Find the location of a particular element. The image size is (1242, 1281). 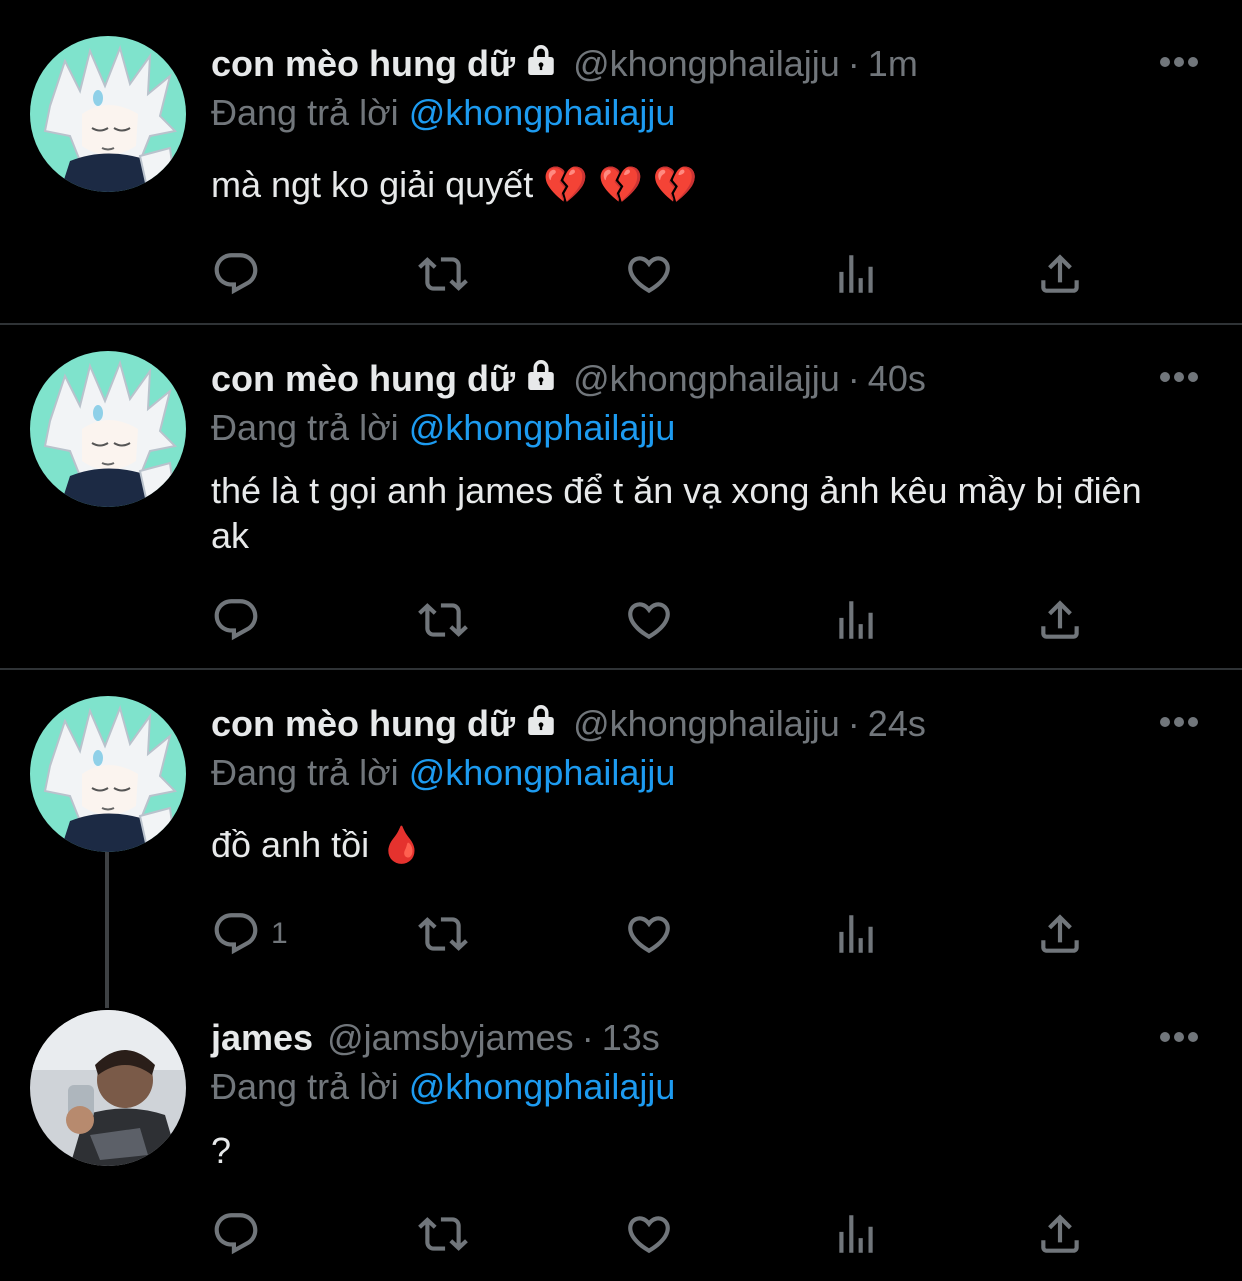

timestamp: 40s is located at coordinates (897, 379).